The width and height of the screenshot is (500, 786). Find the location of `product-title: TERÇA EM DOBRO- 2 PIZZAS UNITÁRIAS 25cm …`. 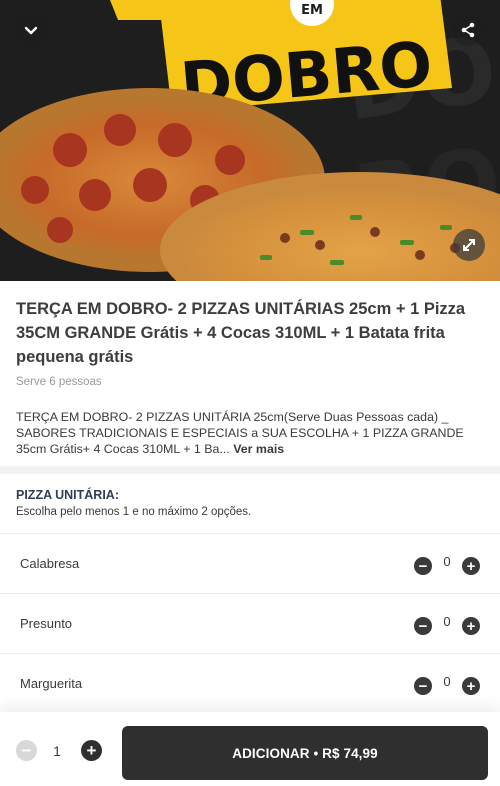

product-title: TERÇA EM DOBRO- 2 PIZZAS UNITÁRIAS 25cm … is located at coordinates (241, 333).